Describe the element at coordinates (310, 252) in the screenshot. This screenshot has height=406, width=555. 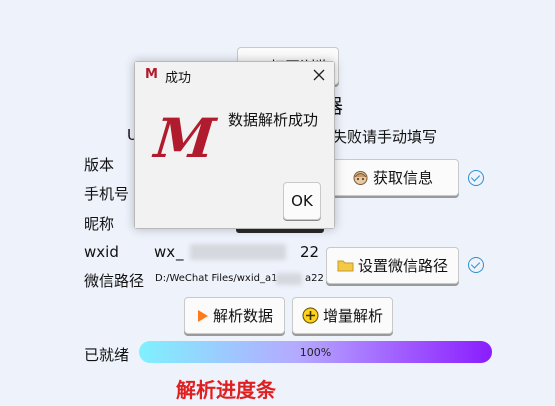
I see `wxid-value-suffix: 22` at that location.